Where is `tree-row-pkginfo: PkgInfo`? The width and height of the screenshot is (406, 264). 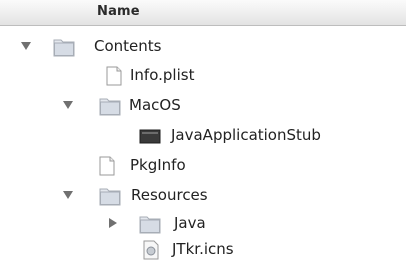
tree-row-pkginfo: PkgInfo is located at coordinates (203, 166).